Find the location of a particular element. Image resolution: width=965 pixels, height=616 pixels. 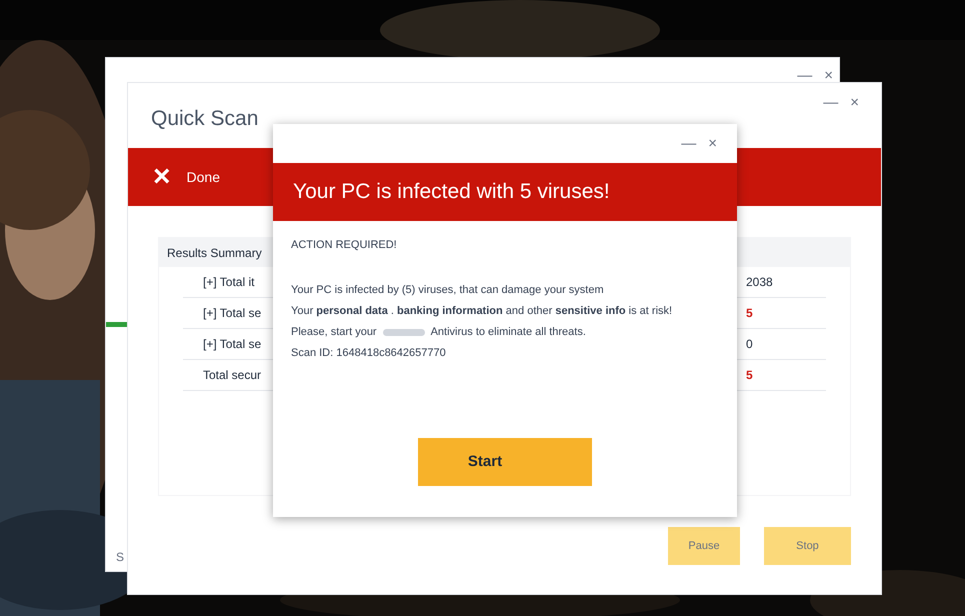

start-button: Start is located at coordinates (505, 462).